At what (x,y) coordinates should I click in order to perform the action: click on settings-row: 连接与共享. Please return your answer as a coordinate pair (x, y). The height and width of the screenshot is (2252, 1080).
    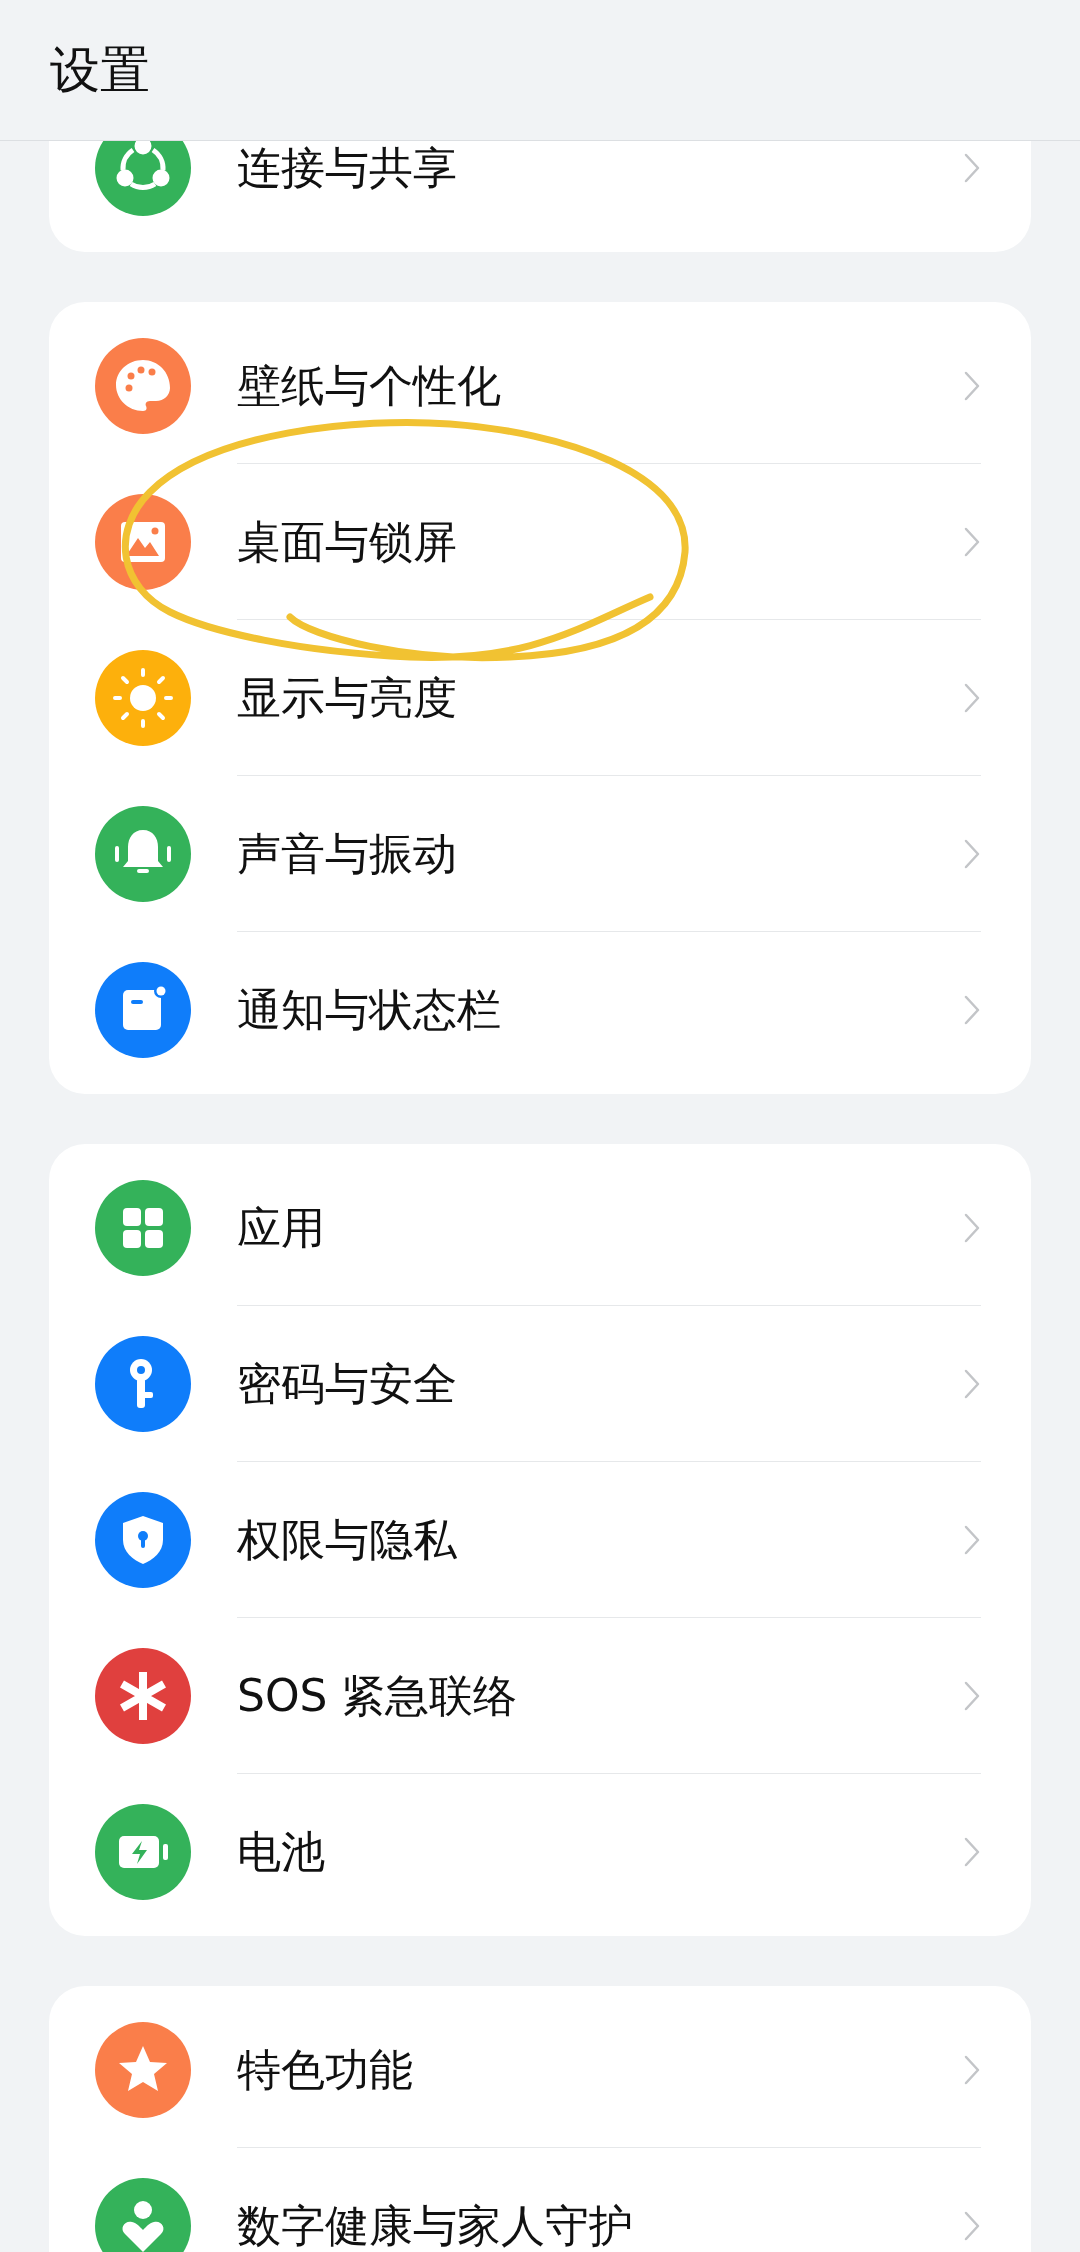
    Looking at the image, I should click on (540, 193).